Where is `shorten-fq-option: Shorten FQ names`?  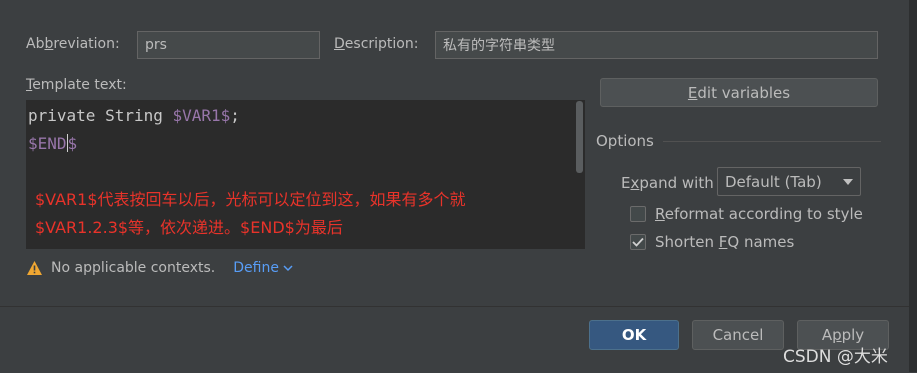
shorten-fq-option: Shorten FQ names is located at coordinates (712, 242).